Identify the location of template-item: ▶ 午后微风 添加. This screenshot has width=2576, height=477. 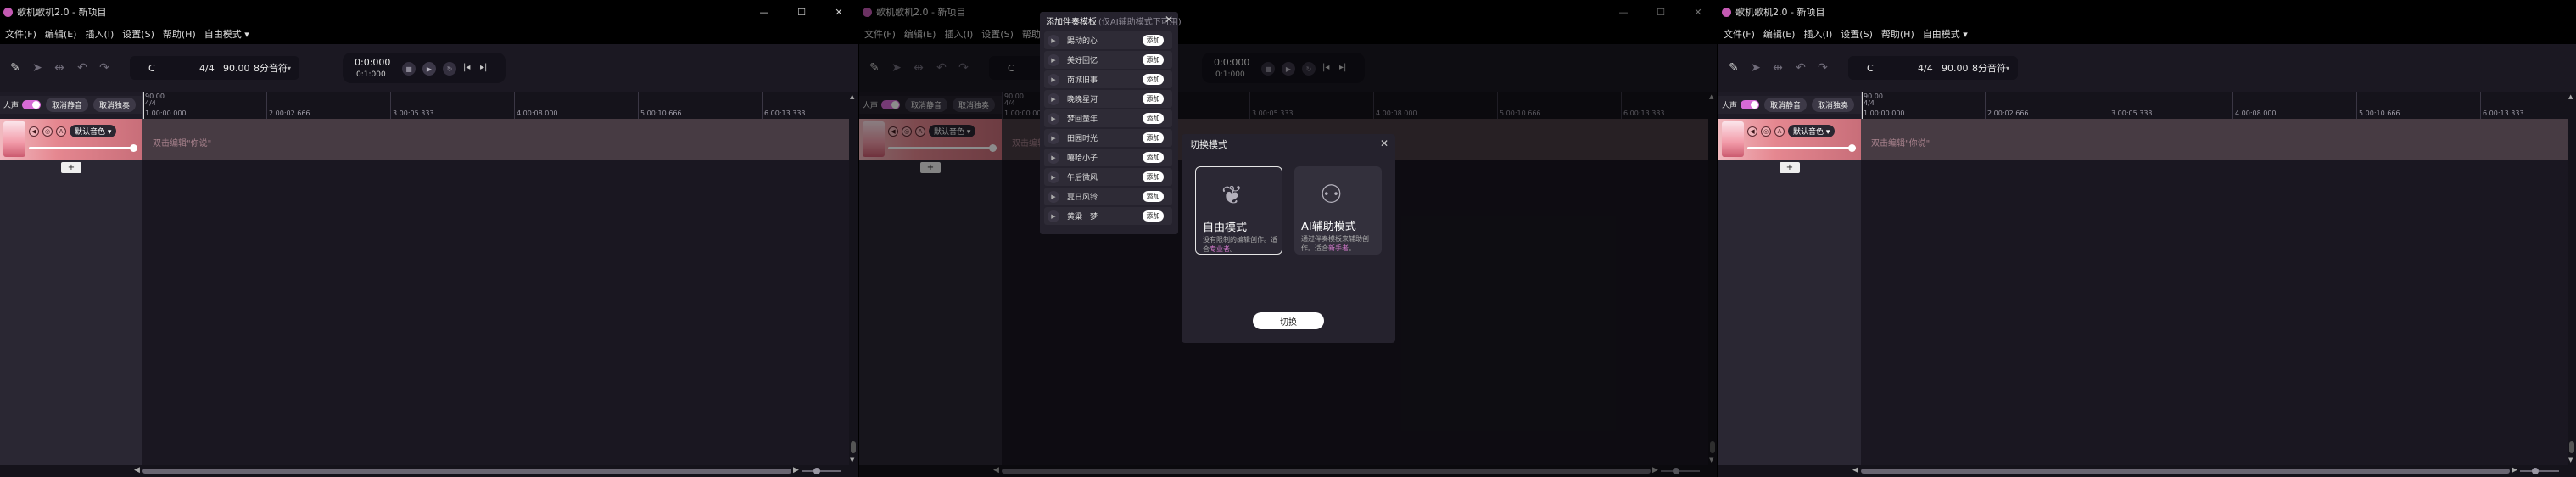
(1108, 177).